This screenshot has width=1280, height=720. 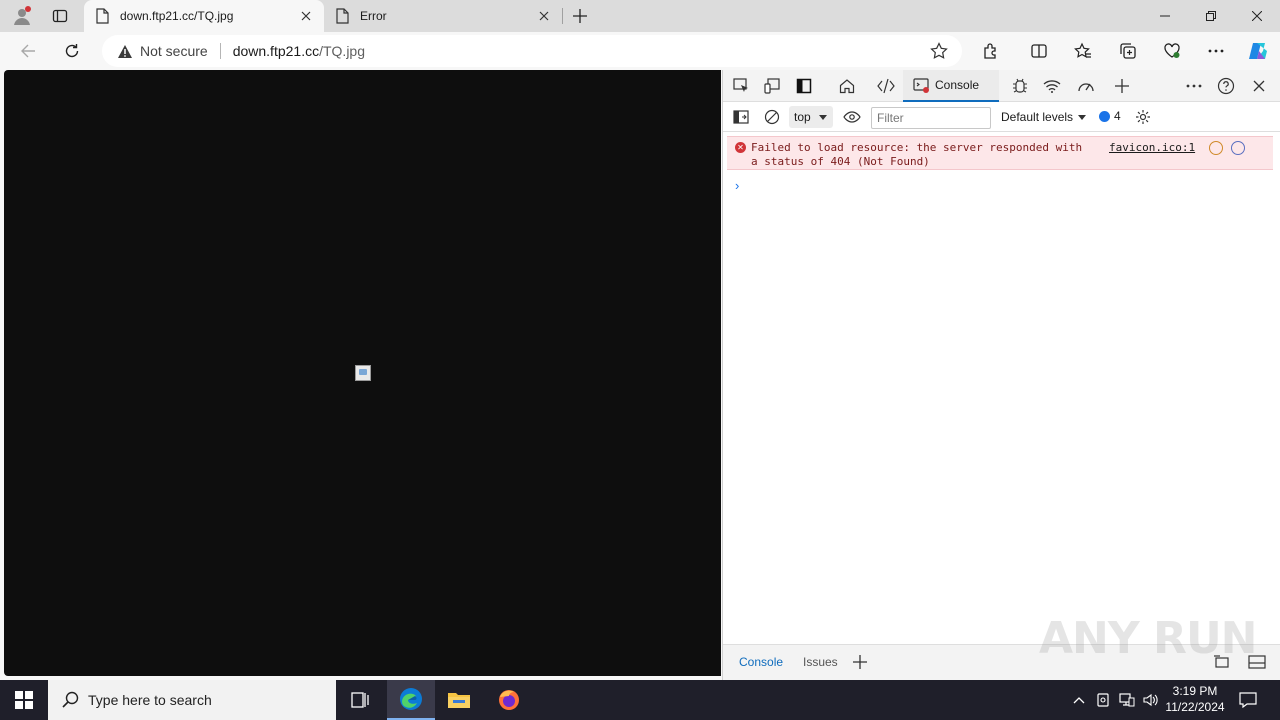 I want to click on home-icon, so click(x=847, y=86).